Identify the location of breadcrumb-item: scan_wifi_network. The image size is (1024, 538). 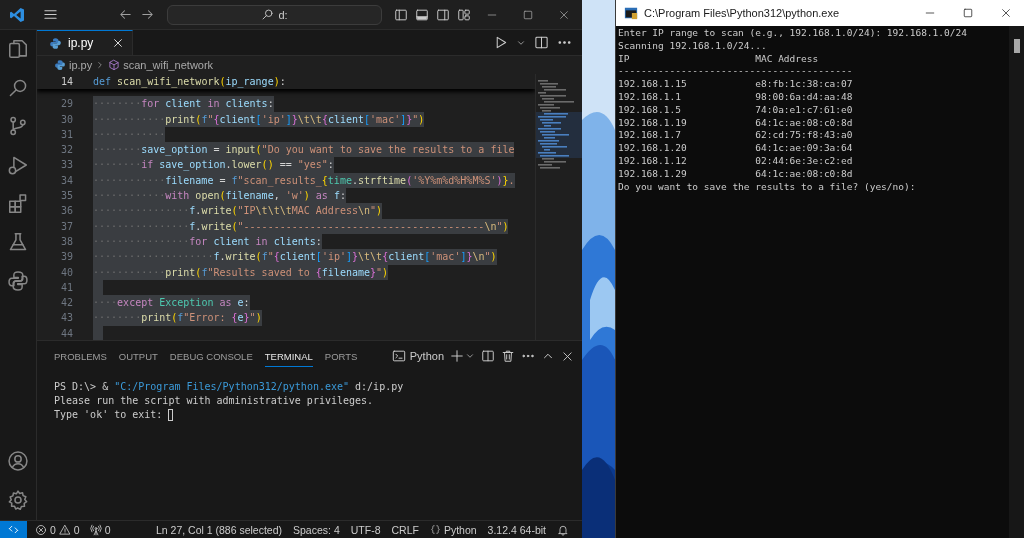
(168, 65).